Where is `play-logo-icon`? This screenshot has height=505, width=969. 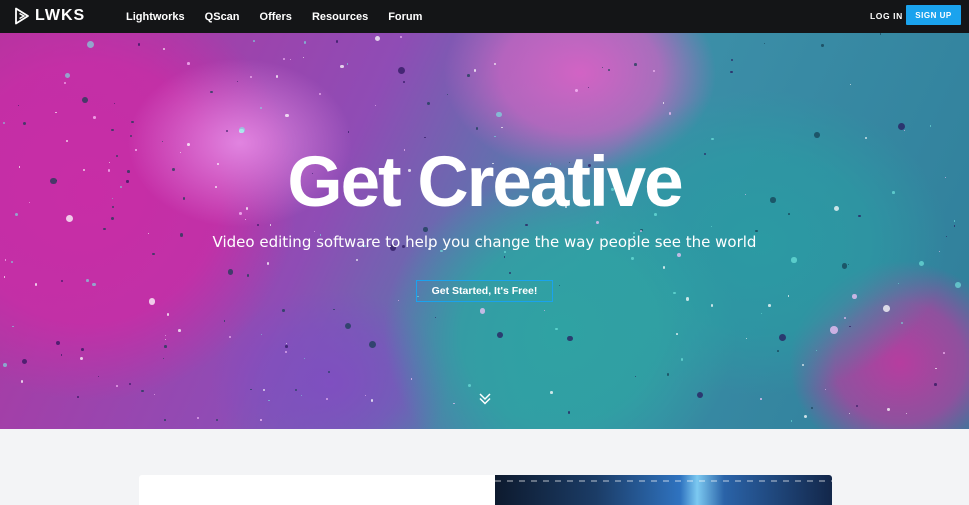
play-logo-icon is located at coordinates (22, 16).